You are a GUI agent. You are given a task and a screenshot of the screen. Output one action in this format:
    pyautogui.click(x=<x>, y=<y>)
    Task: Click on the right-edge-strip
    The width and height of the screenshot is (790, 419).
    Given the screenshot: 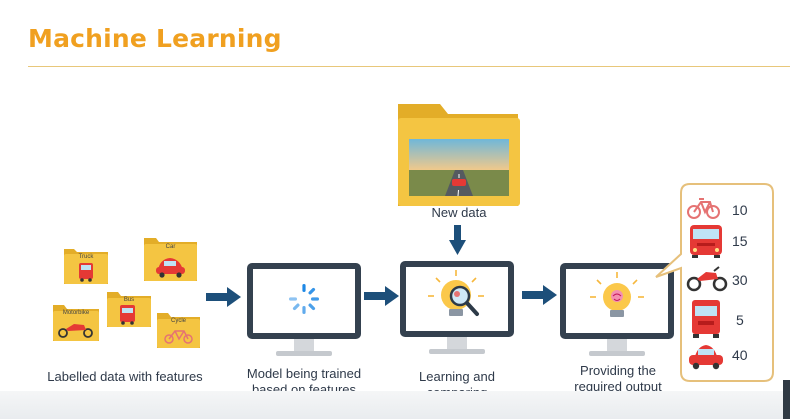 What is the action you would take?
    pyautogui.click(x=786, y=399)
    